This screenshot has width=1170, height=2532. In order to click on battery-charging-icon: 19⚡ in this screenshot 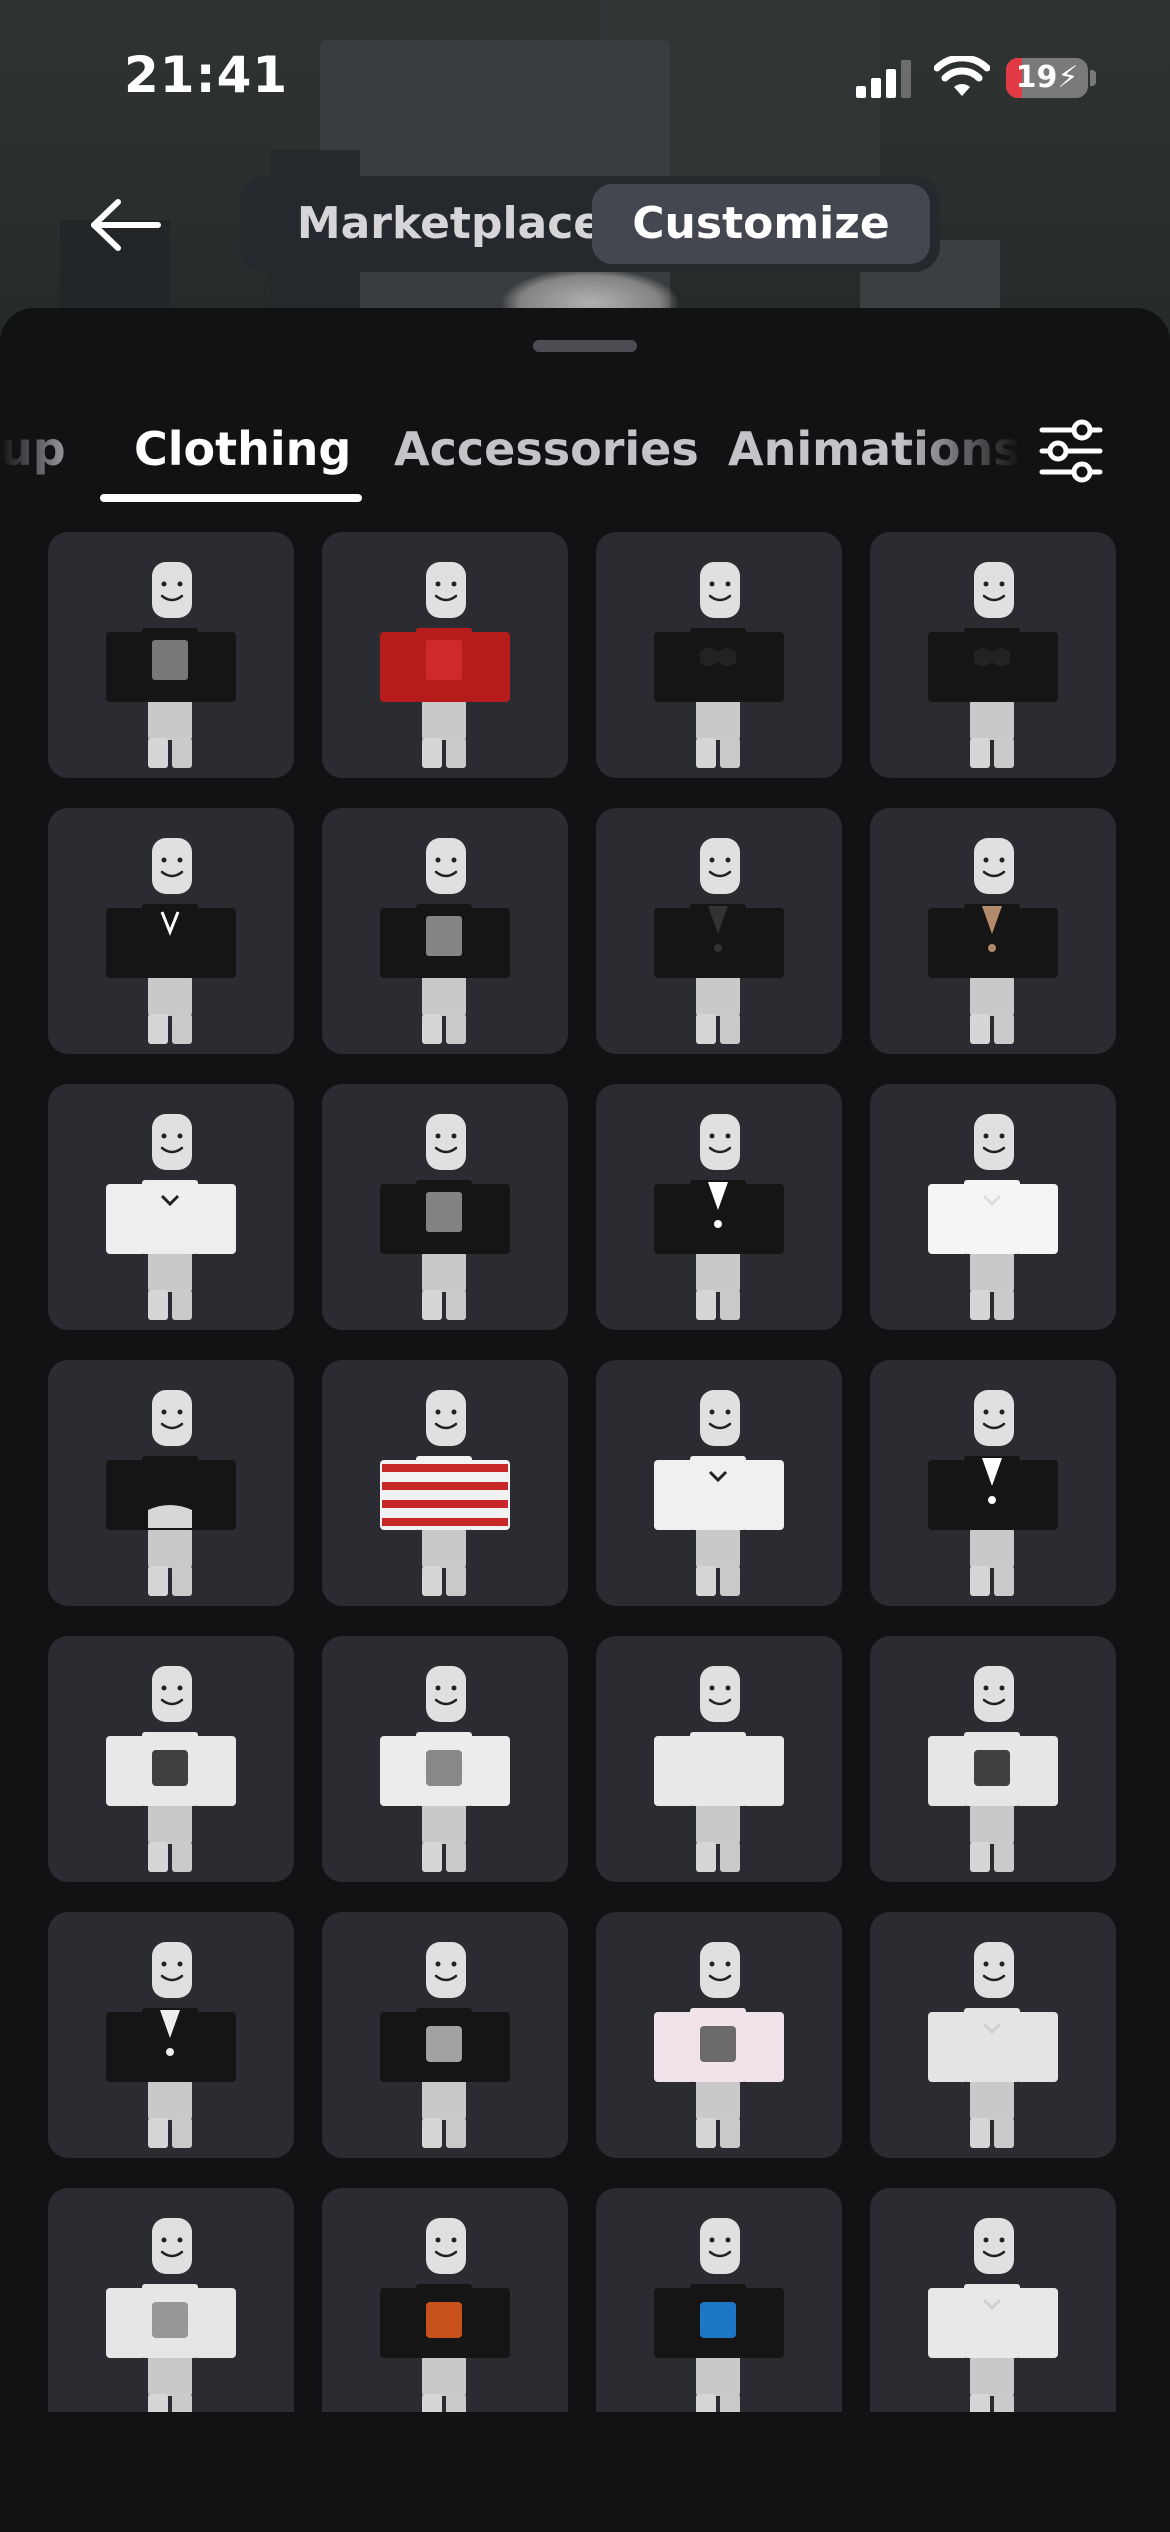, I will do `click(1047, 78)`.